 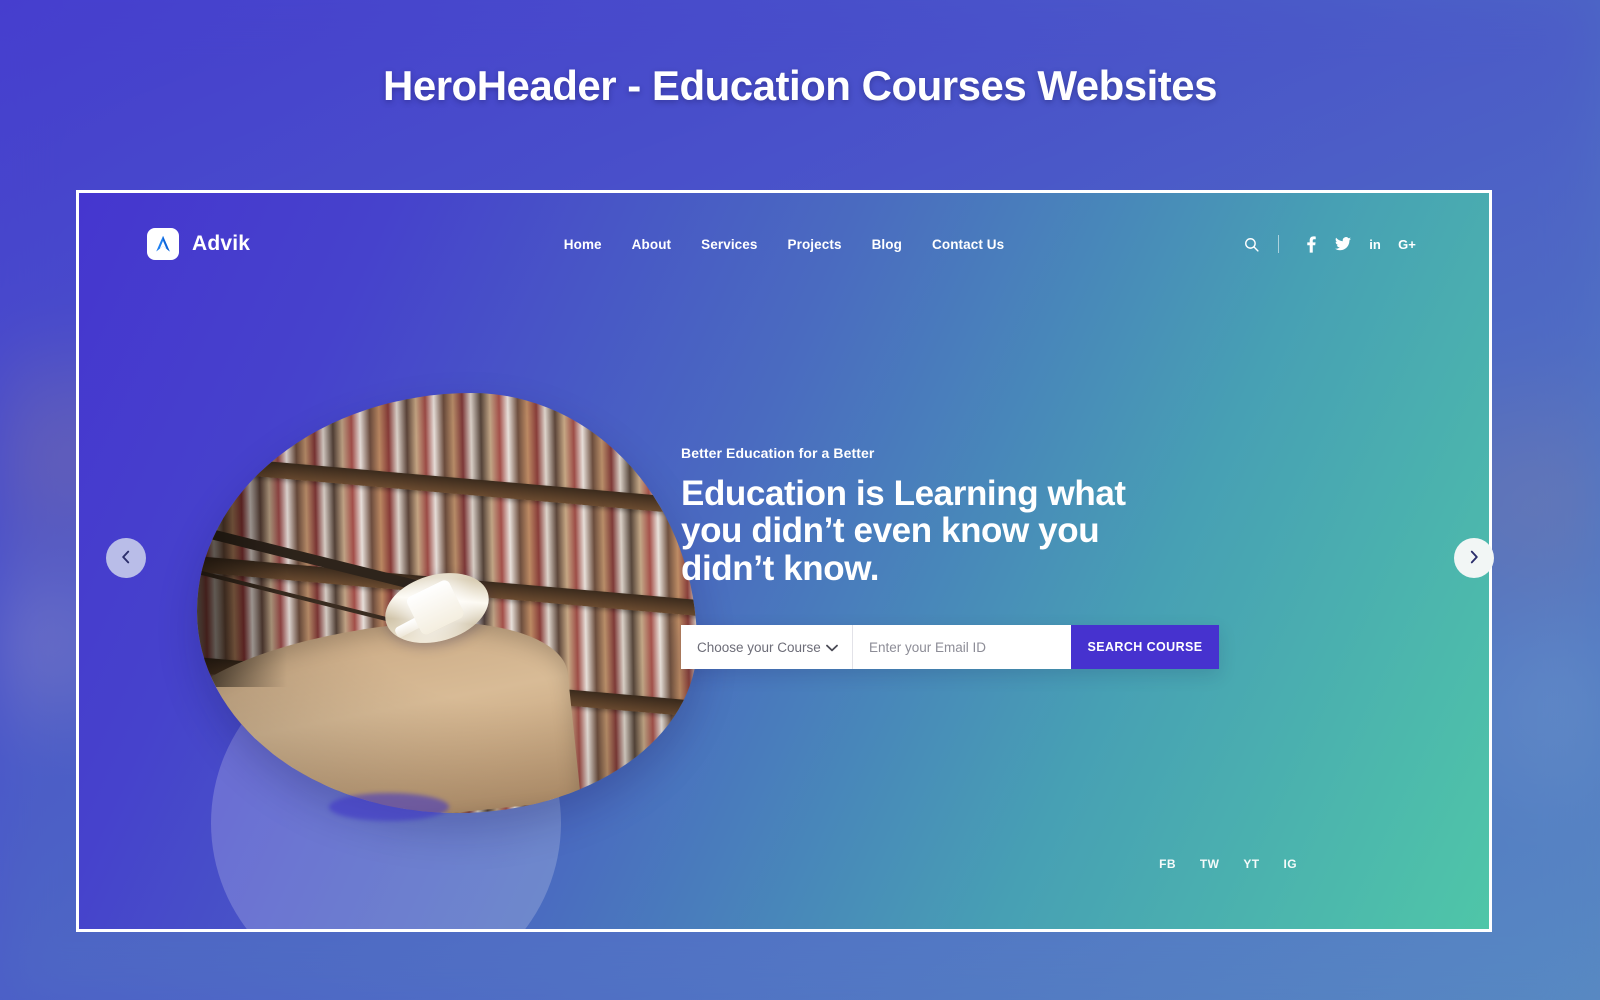 I want to click on linkedin-icon: in, so click(x=1375, y=244).